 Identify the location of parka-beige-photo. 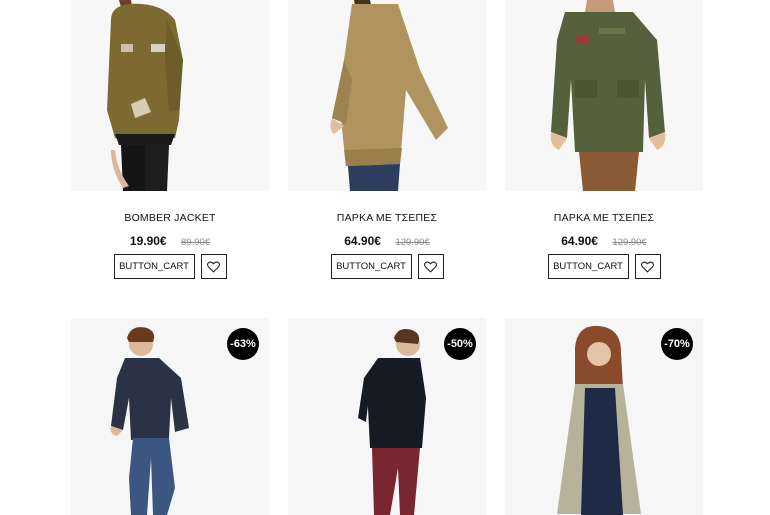
(387, 95).